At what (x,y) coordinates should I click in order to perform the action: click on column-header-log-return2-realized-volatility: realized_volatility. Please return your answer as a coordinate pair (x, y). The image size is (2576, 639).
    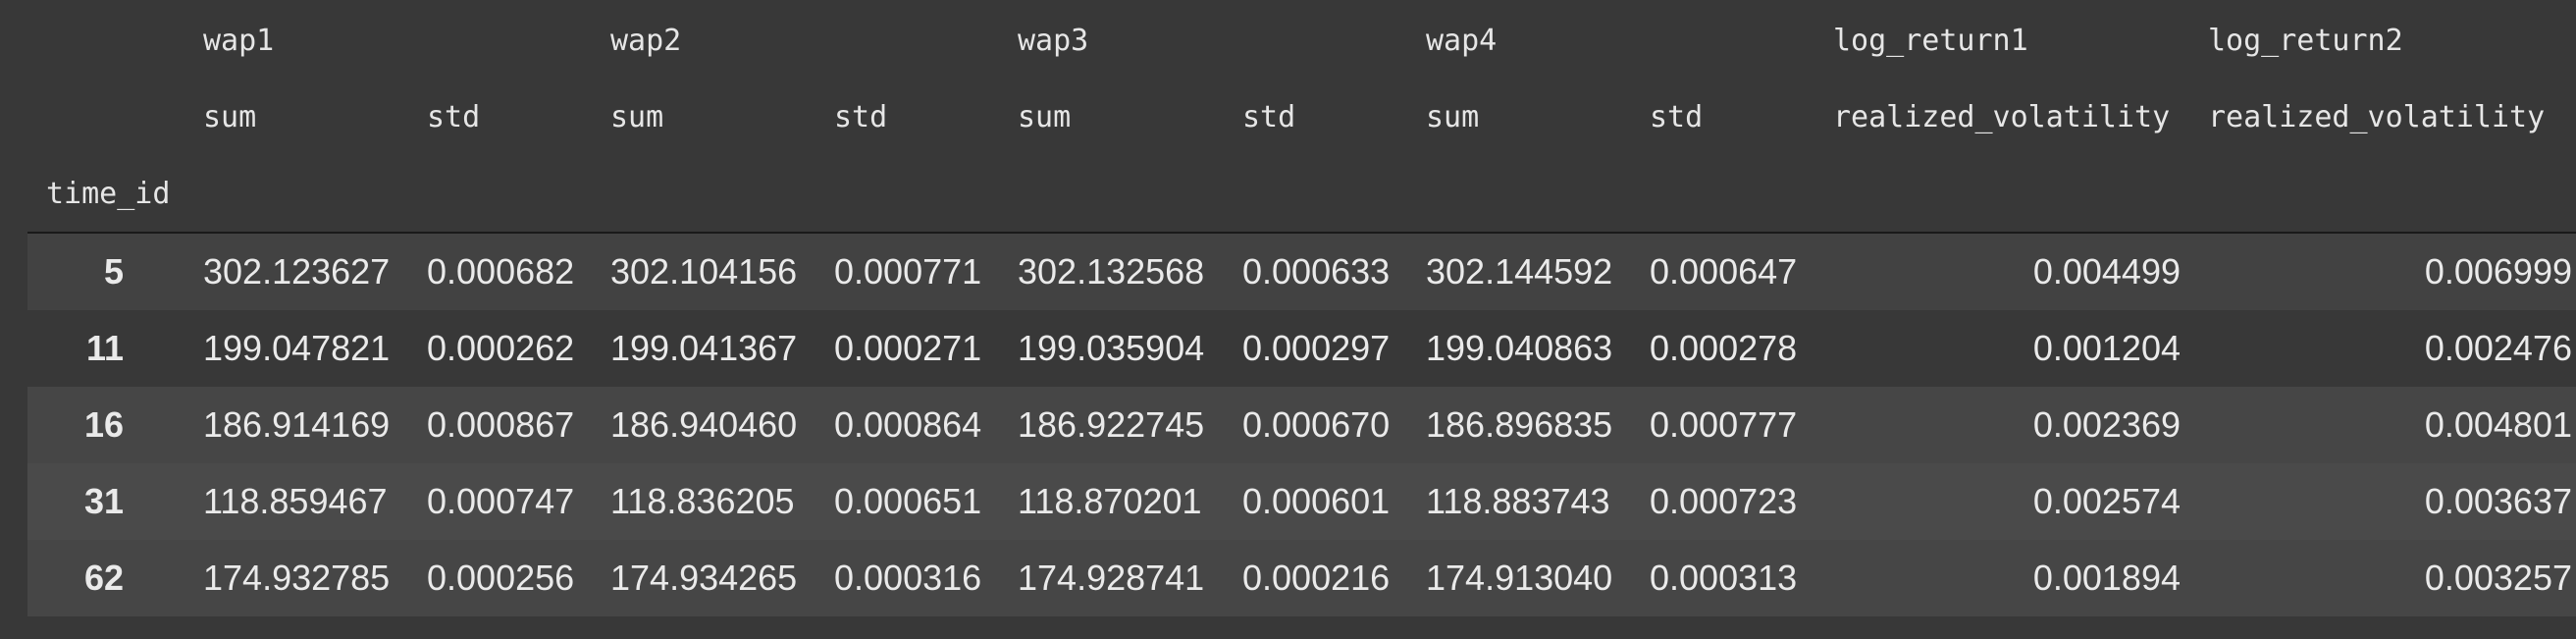
    Looking at the image, I should click on (2377, 117).